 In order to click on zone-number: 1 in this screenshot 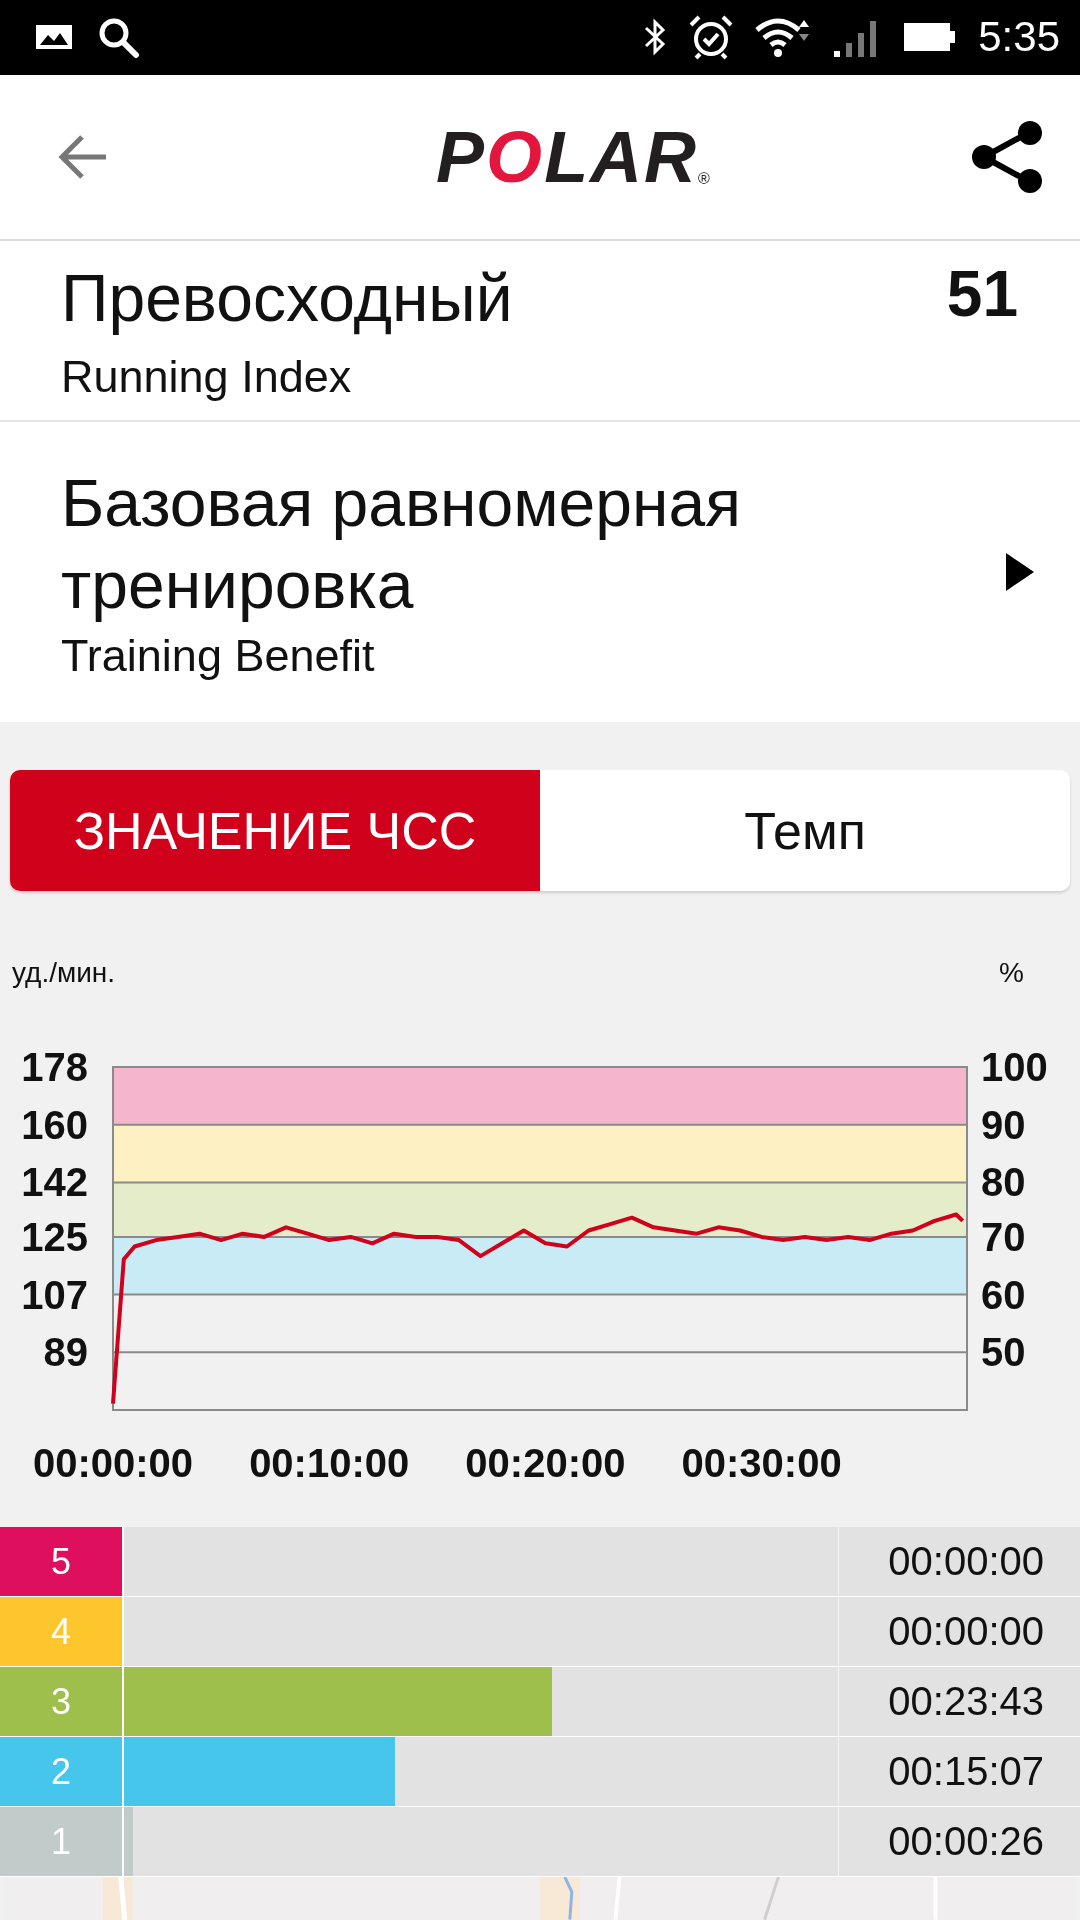, I will do `click(62, 1842)`.